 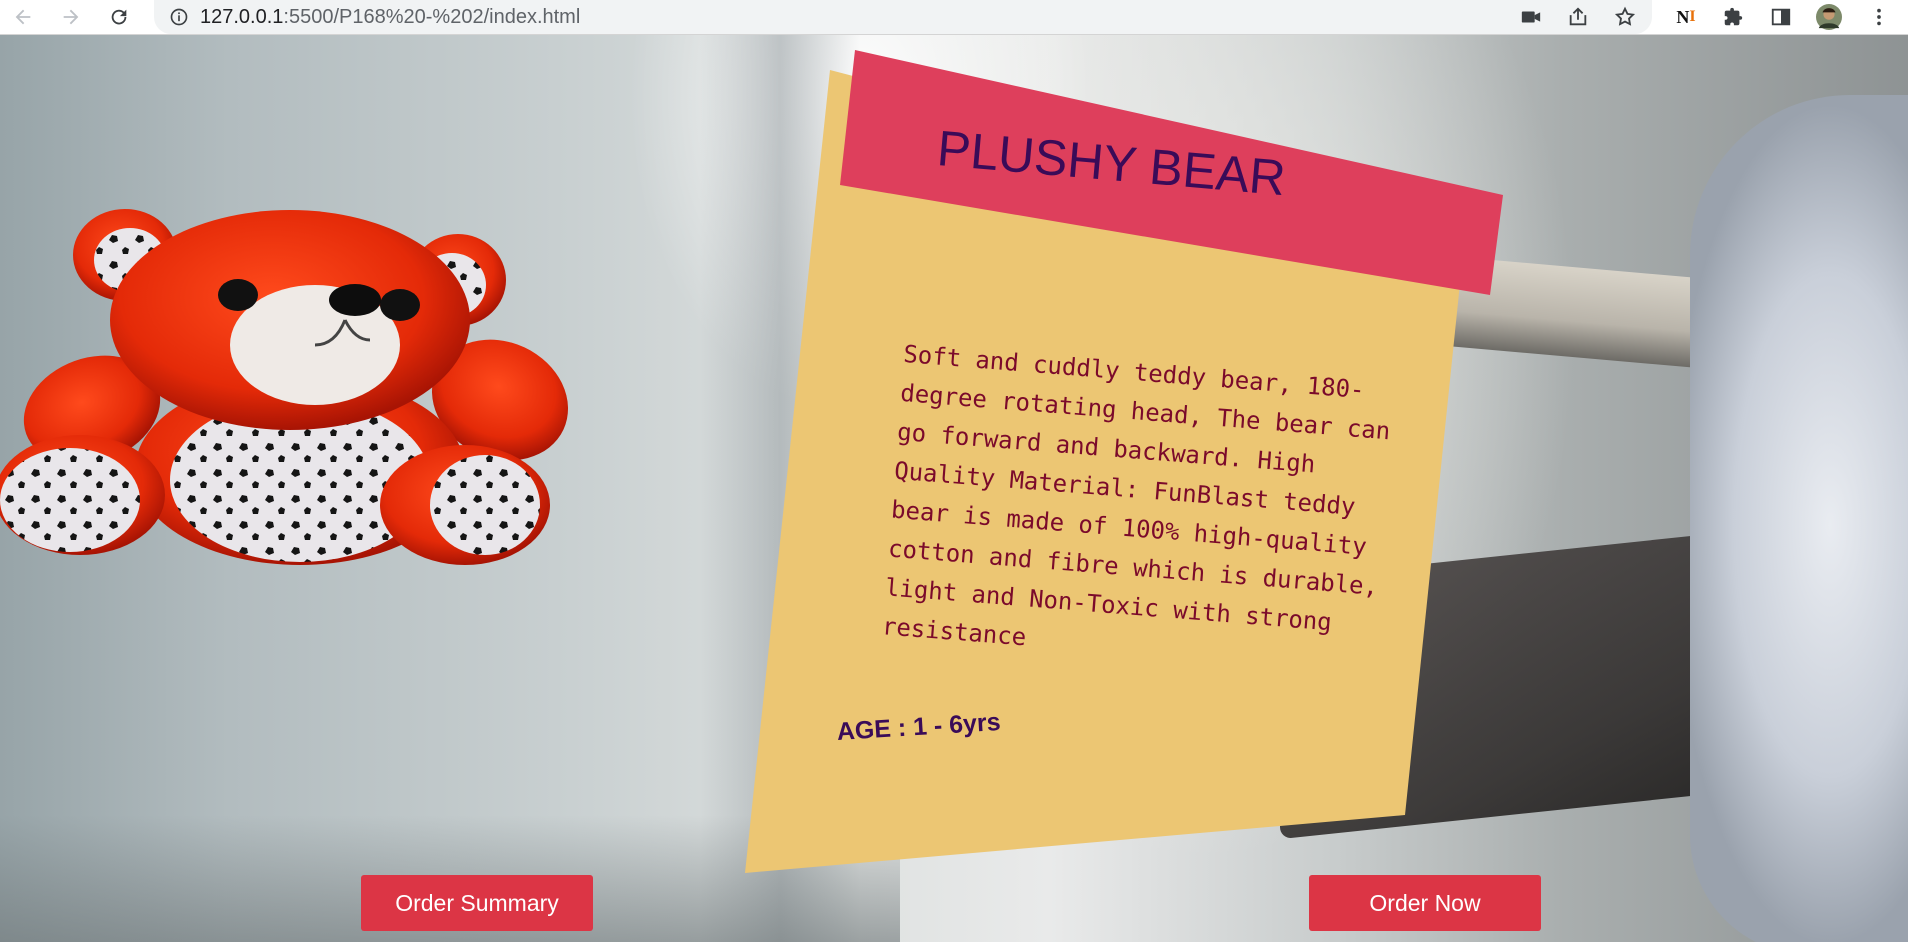 What do you see at coordinates (1531, 17) in the screenshot?
I see `camera-icon` at bounding box center [1531, 17].